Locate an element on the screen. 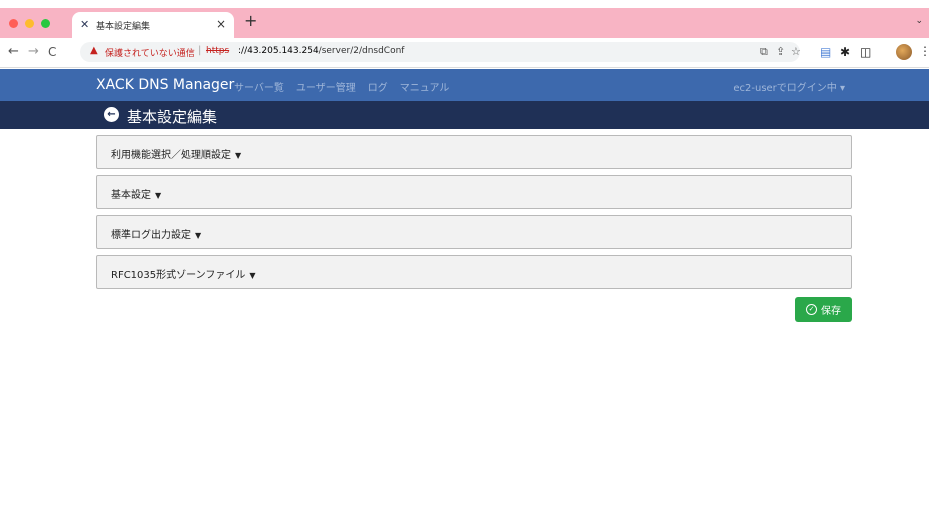  panel-feature-selection: 利用機能選択／処理順設定 ▼ is located at coordinates (474, 152).